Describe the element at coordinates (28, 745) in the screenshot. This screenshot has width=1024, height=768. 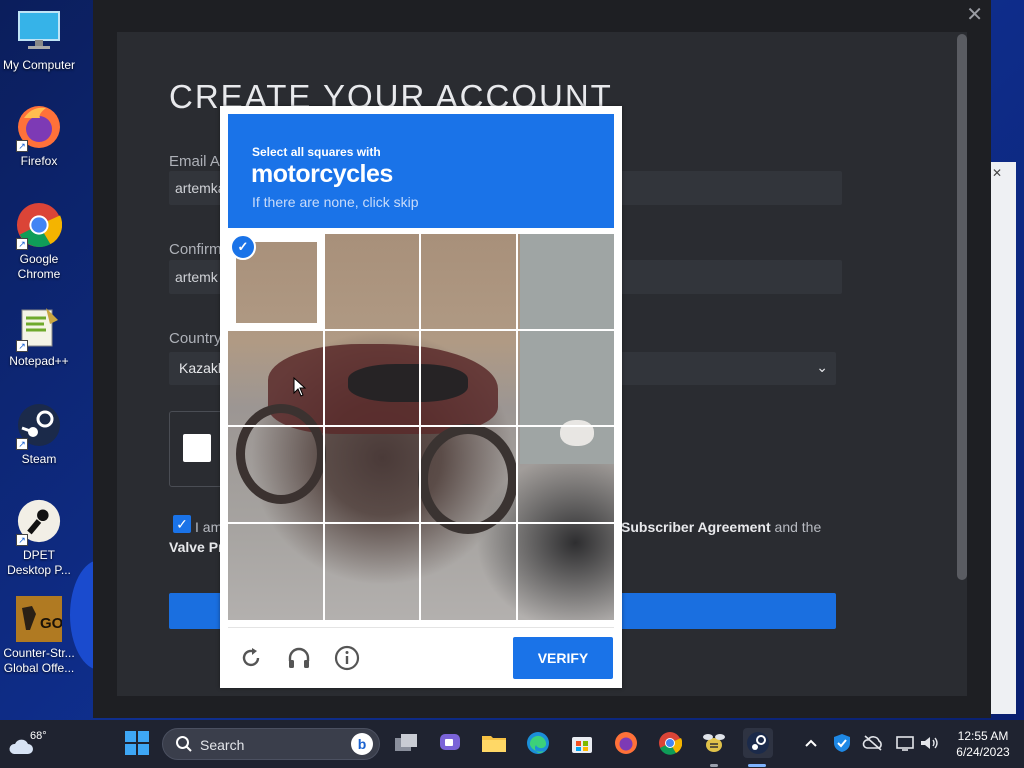
I see `weather-widget: 68°` at that location.